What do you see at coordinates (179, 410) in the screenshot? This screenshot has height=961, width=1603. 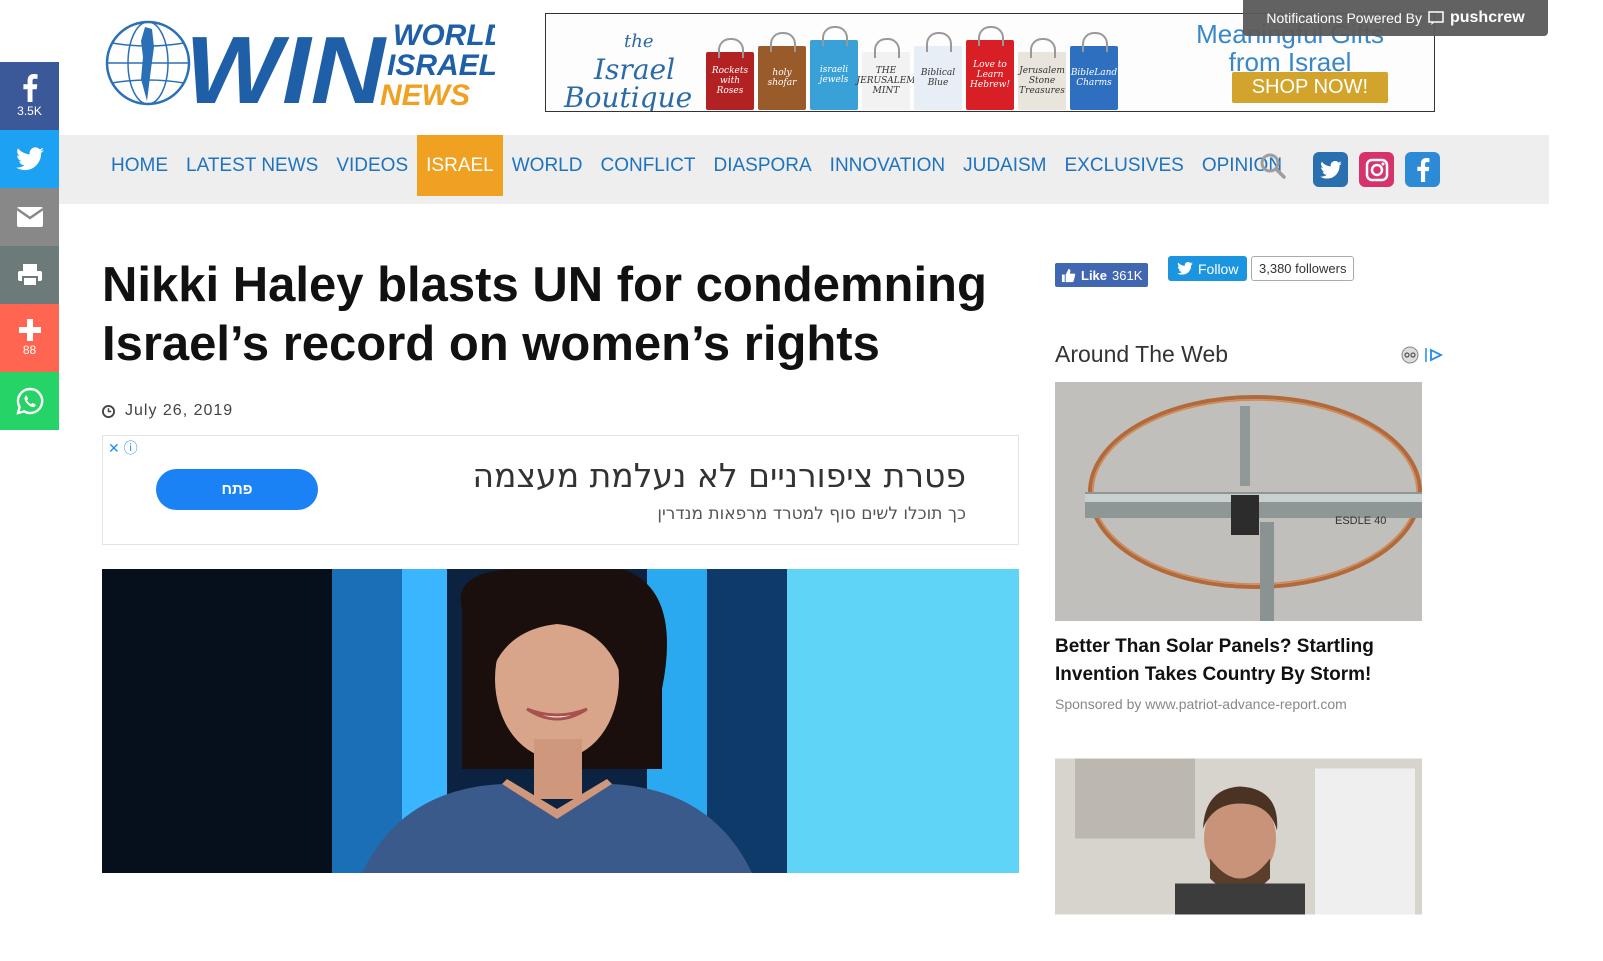 I see `article-date-text: July 26, 2019` at bounding box center [179, 410].